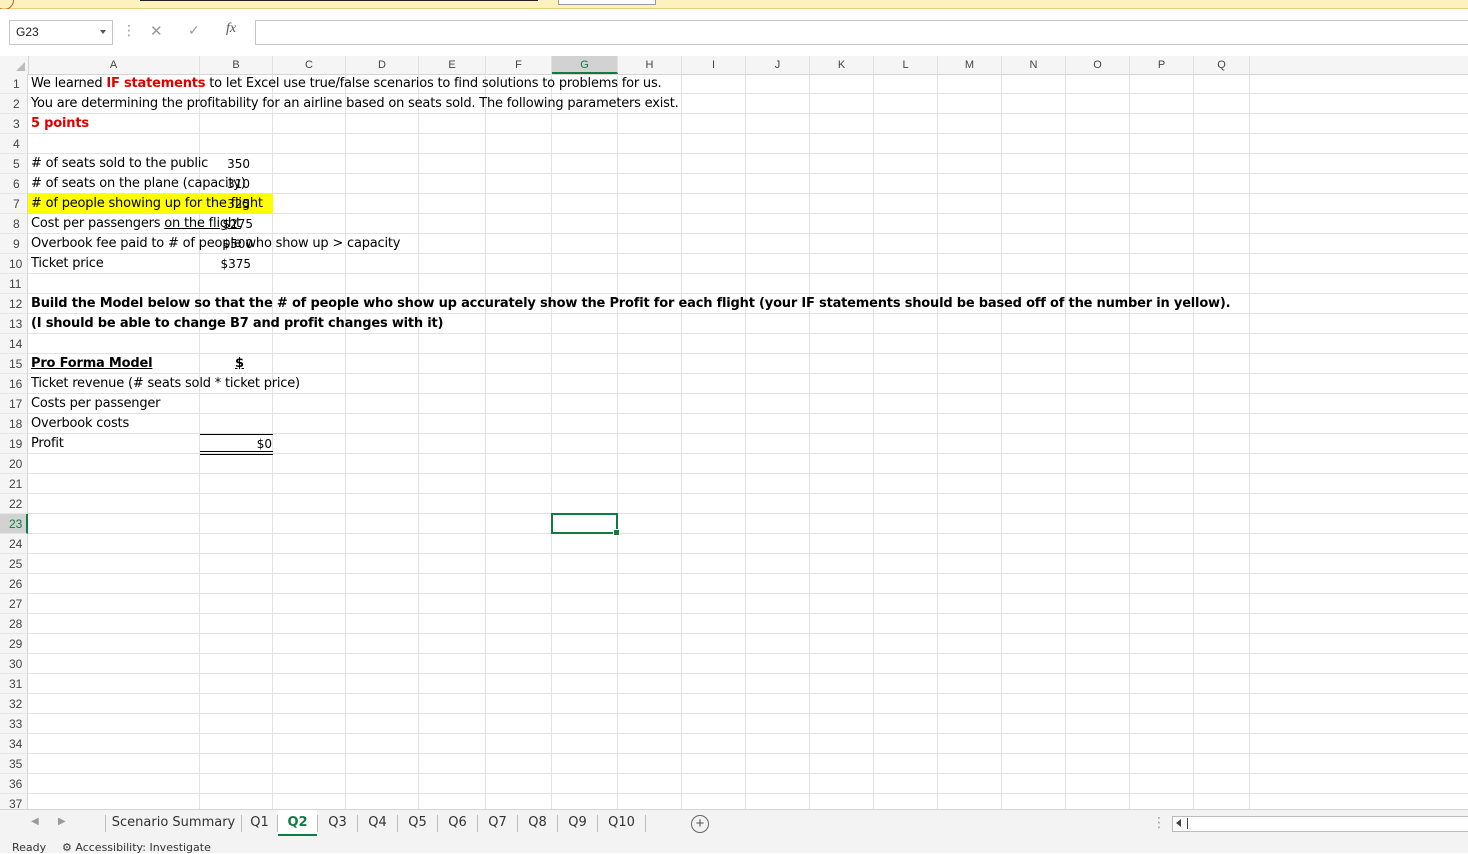 The width and height of the screenshot is (1468, 854). What do you see at coordinates (14, 444) in the screenshot?
I see `row-header-19: 19` at bounding box center [14, 444].